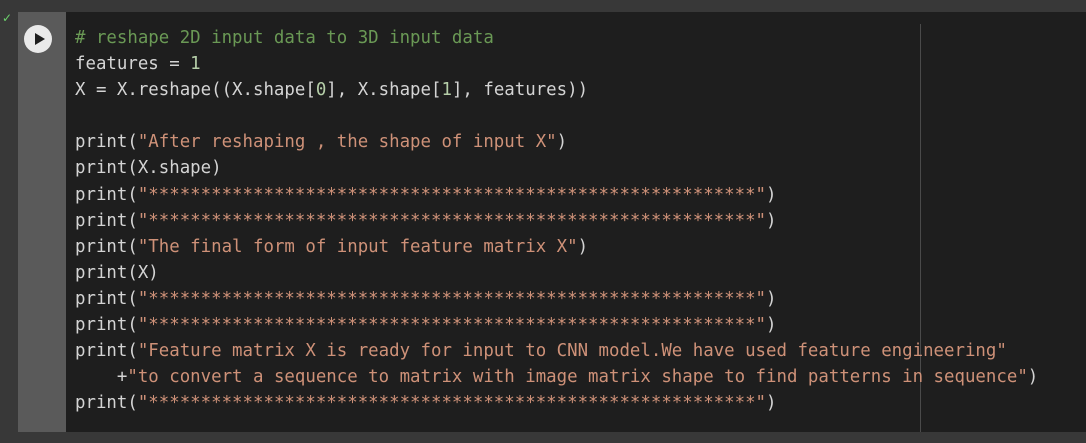 The image size is (1086, 443). I want to click on top-bar, so click(543, 5).